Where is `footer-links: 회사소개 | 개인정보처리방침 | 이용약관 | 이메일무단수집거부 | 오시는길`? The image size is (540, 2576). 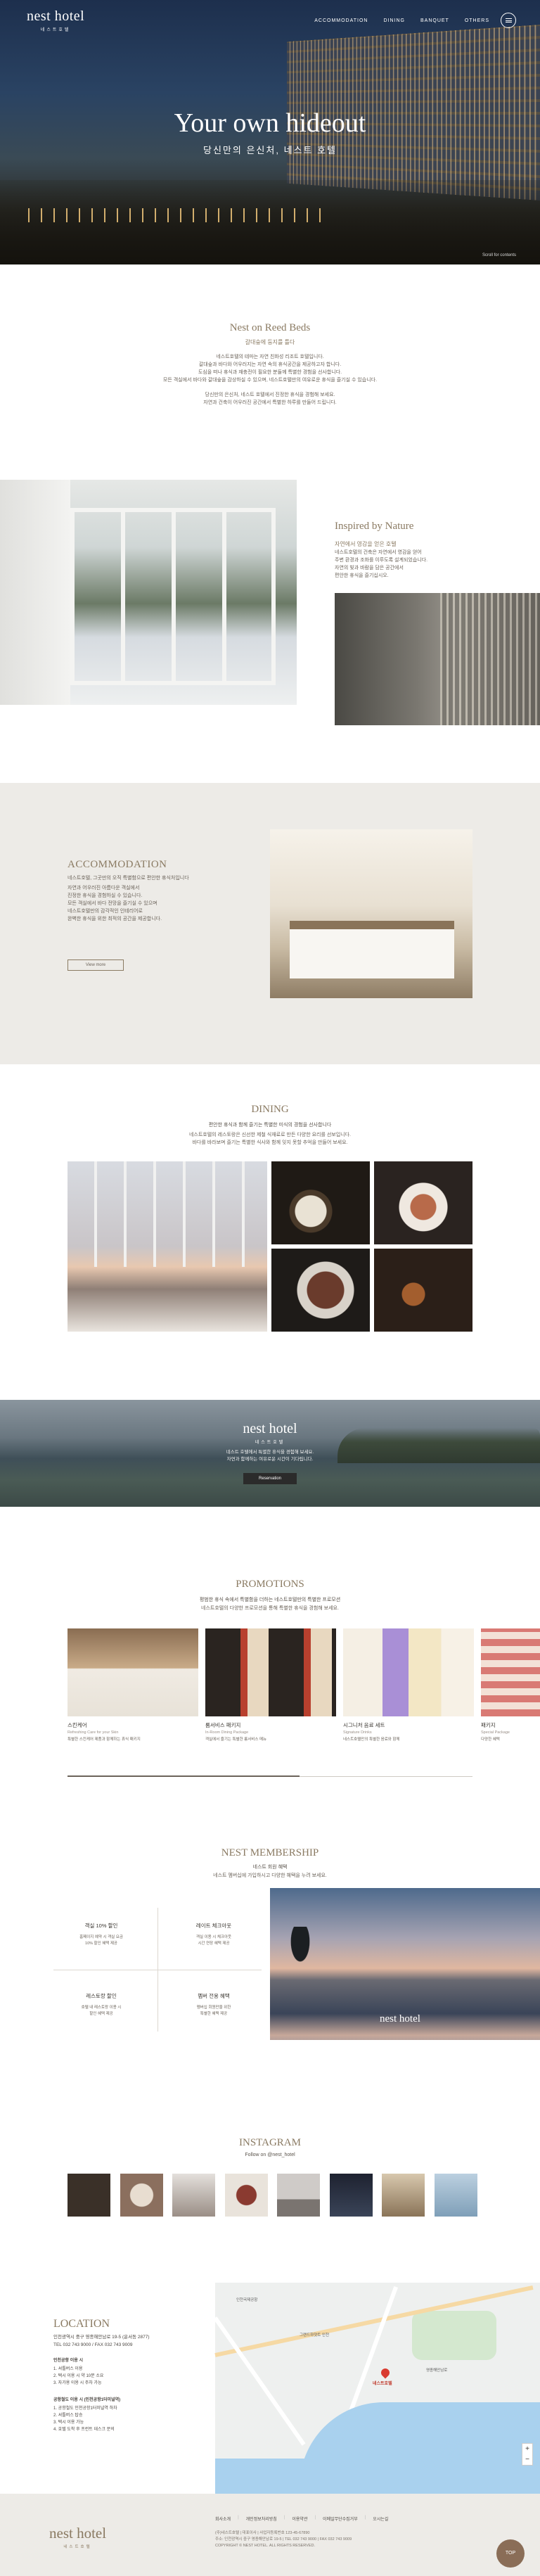
footer-links: 회사소개 | 개인정보처리방침 | 이용약관 | 이메일무단수집거부 | 오시는길 is located at coordinates (302, 2519).